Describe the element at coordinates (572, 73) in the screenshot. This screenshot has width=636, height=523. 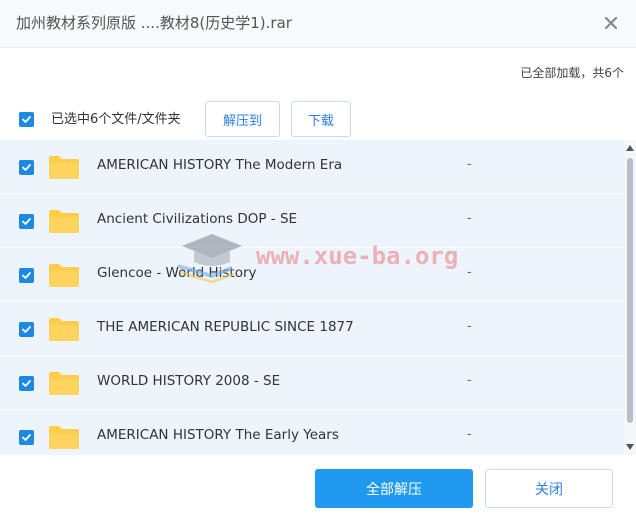
I see `loaded-status: 已全部加载，共6个` at that location.